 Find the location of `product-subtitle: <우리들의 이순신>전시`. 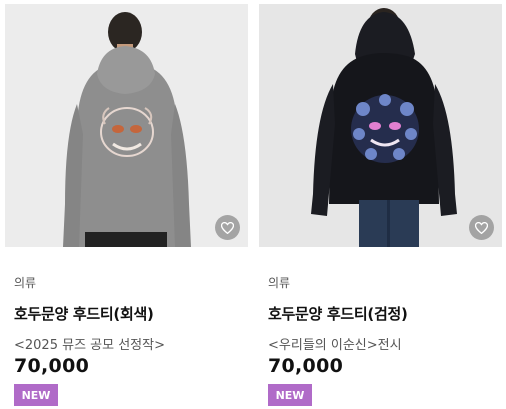

product-subtitle: <우리들의 이순신>전시 is located at coordinates (335, 345).